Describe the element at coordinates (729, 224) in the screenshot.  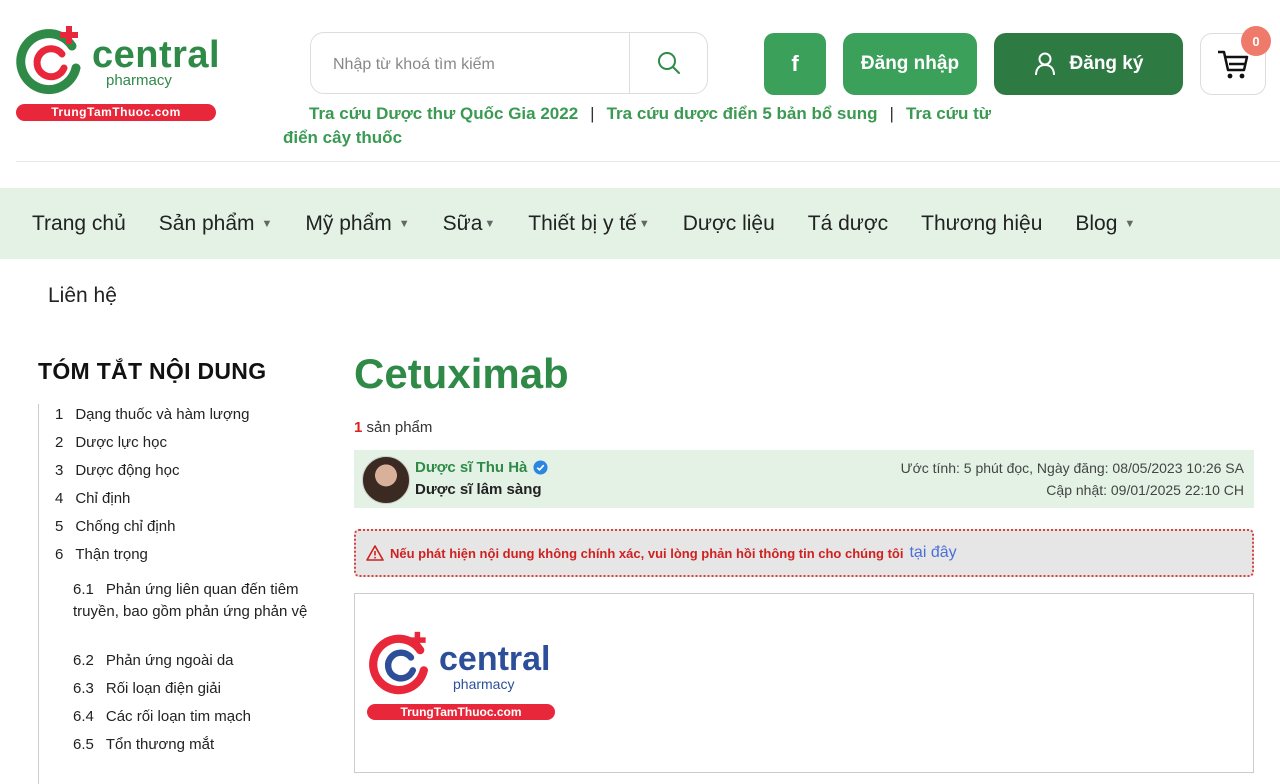
I see `nav-item-herbs: Dược liệu` at that location.